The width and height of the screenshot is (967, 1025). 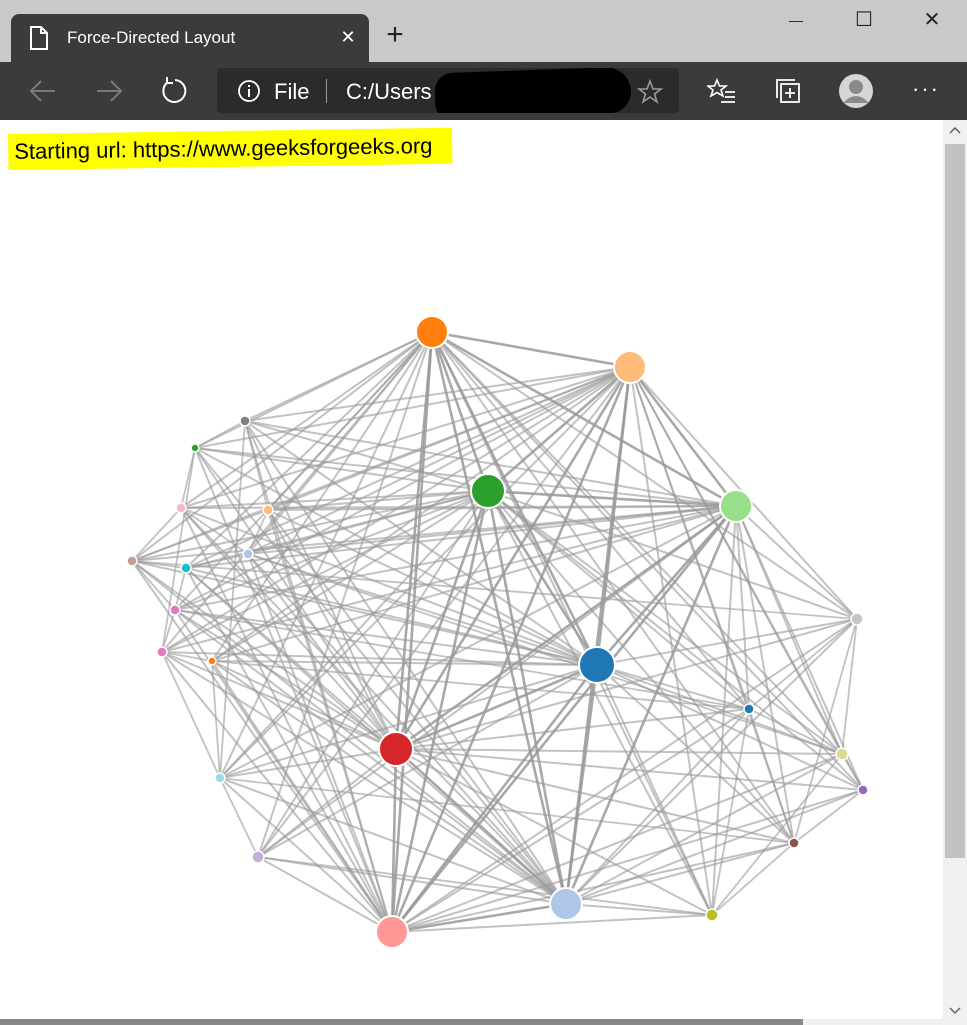 I want to click on maximize-icon: ☐, so click(x=864, y=20).